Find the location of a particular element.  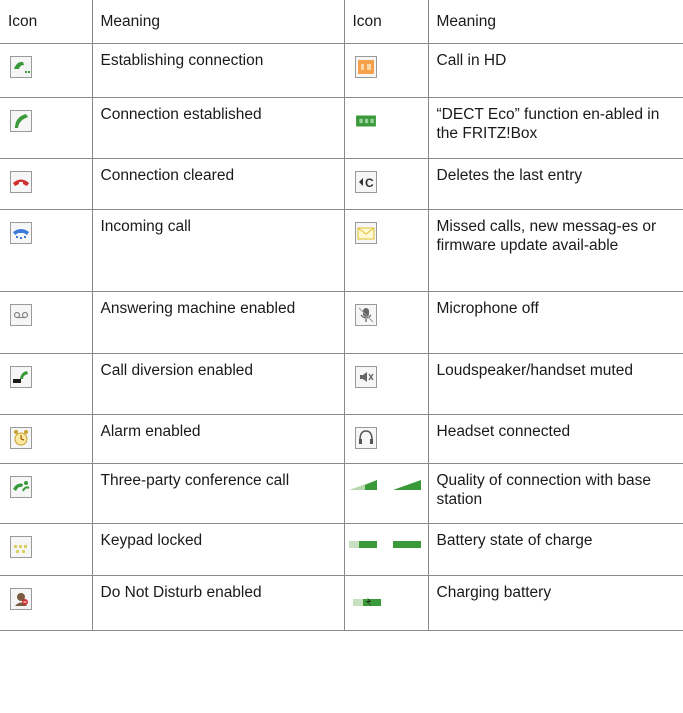

conference-call-icon is located at coordinates (21, 487).